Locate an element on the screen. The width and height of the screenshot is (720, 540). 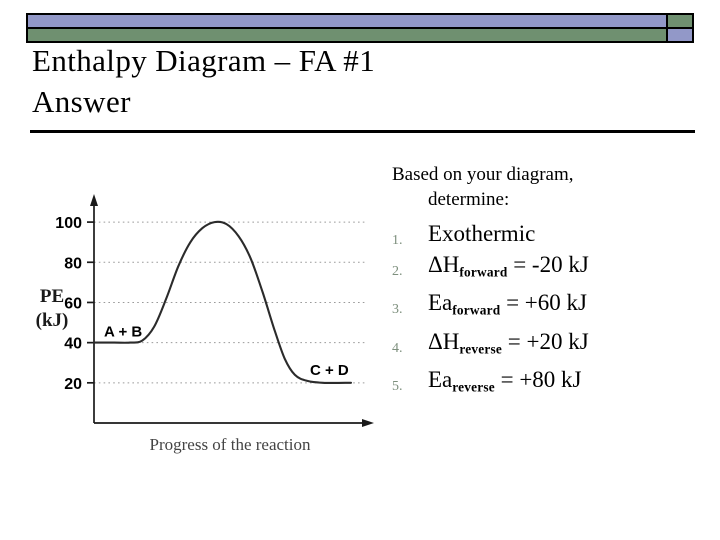
y-axis-arrowhead is located at coordinates (94, 200).